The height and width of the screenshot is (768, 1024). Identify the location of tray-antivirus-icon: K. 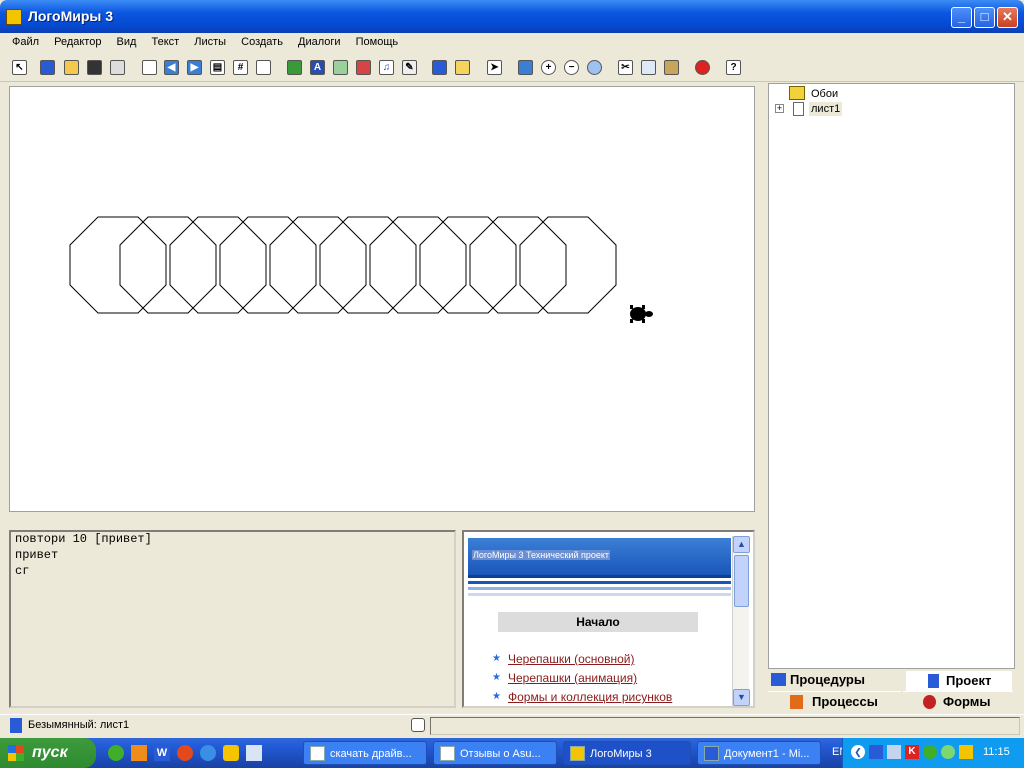
(912, 752).